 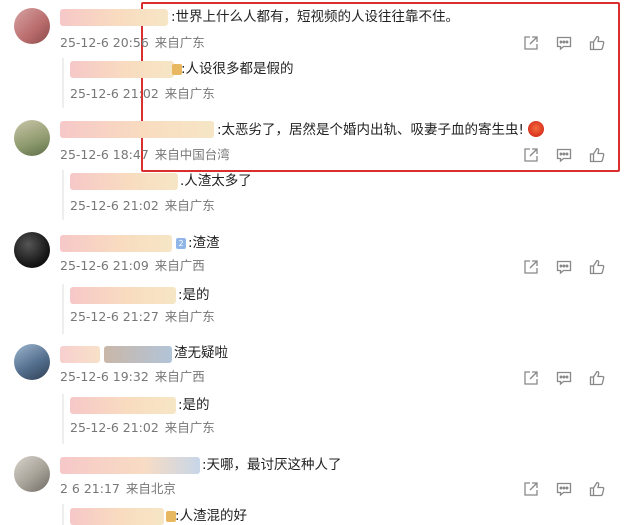 I want to click on comment-meta: 25-12-6 21:27 来自广东, so click(x=142, y=317).